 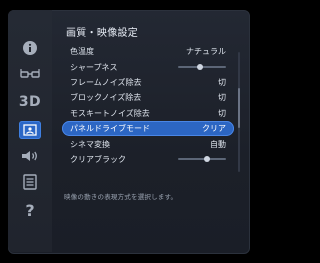 I want to click on setting-cinema-conversion: シネマ変換 自動, so click(x=148, y=143).